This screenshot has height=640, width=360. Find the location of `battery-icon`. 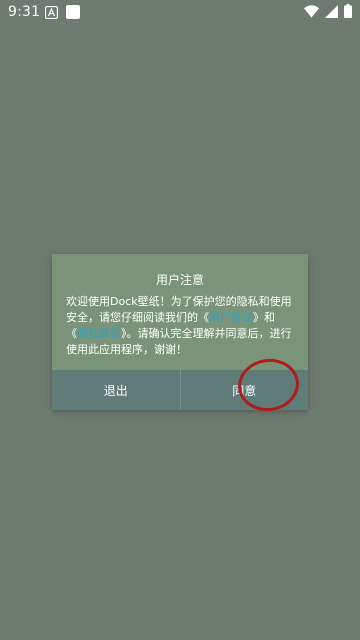

battery-icon is located at coordinates (348, 13).